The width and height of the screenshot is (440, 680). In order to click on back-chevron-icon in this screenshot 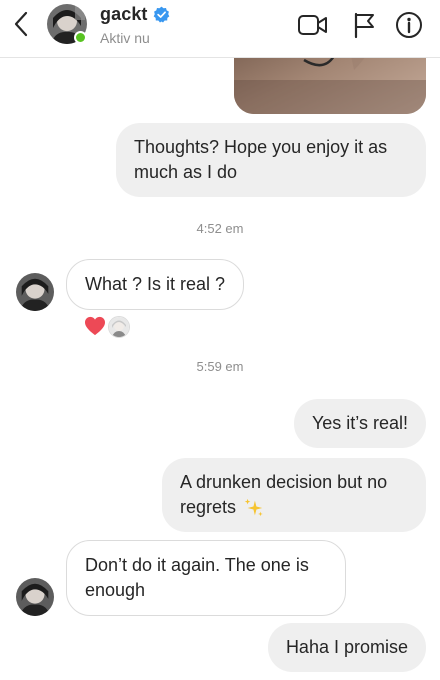, I will do `click(21, 24)`.